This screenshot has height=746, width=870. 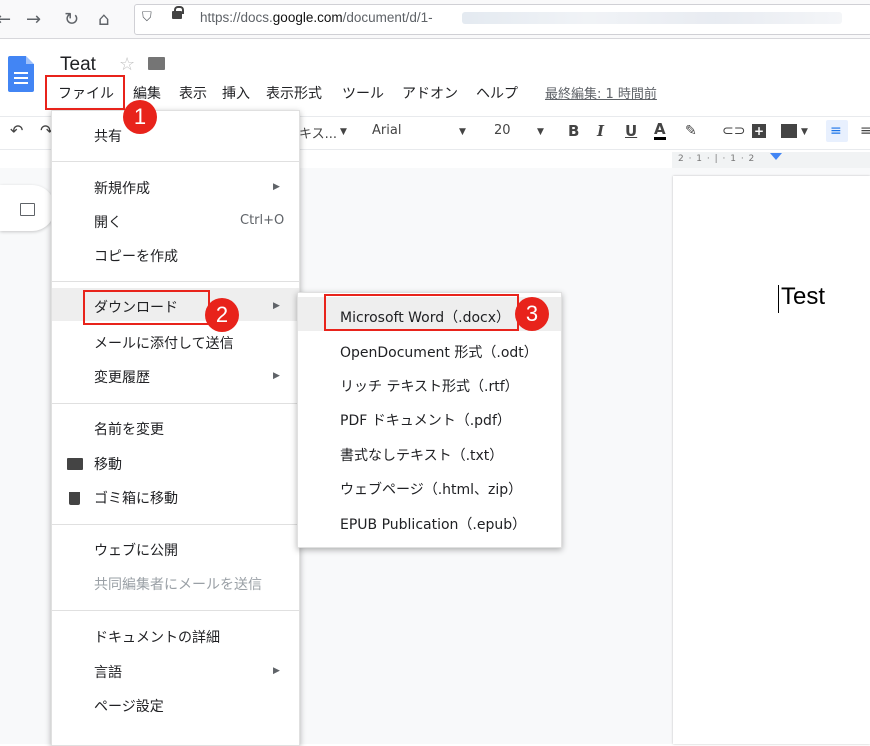 I want to click on menu-help: ヘルプ, so click(x=497, y=93).